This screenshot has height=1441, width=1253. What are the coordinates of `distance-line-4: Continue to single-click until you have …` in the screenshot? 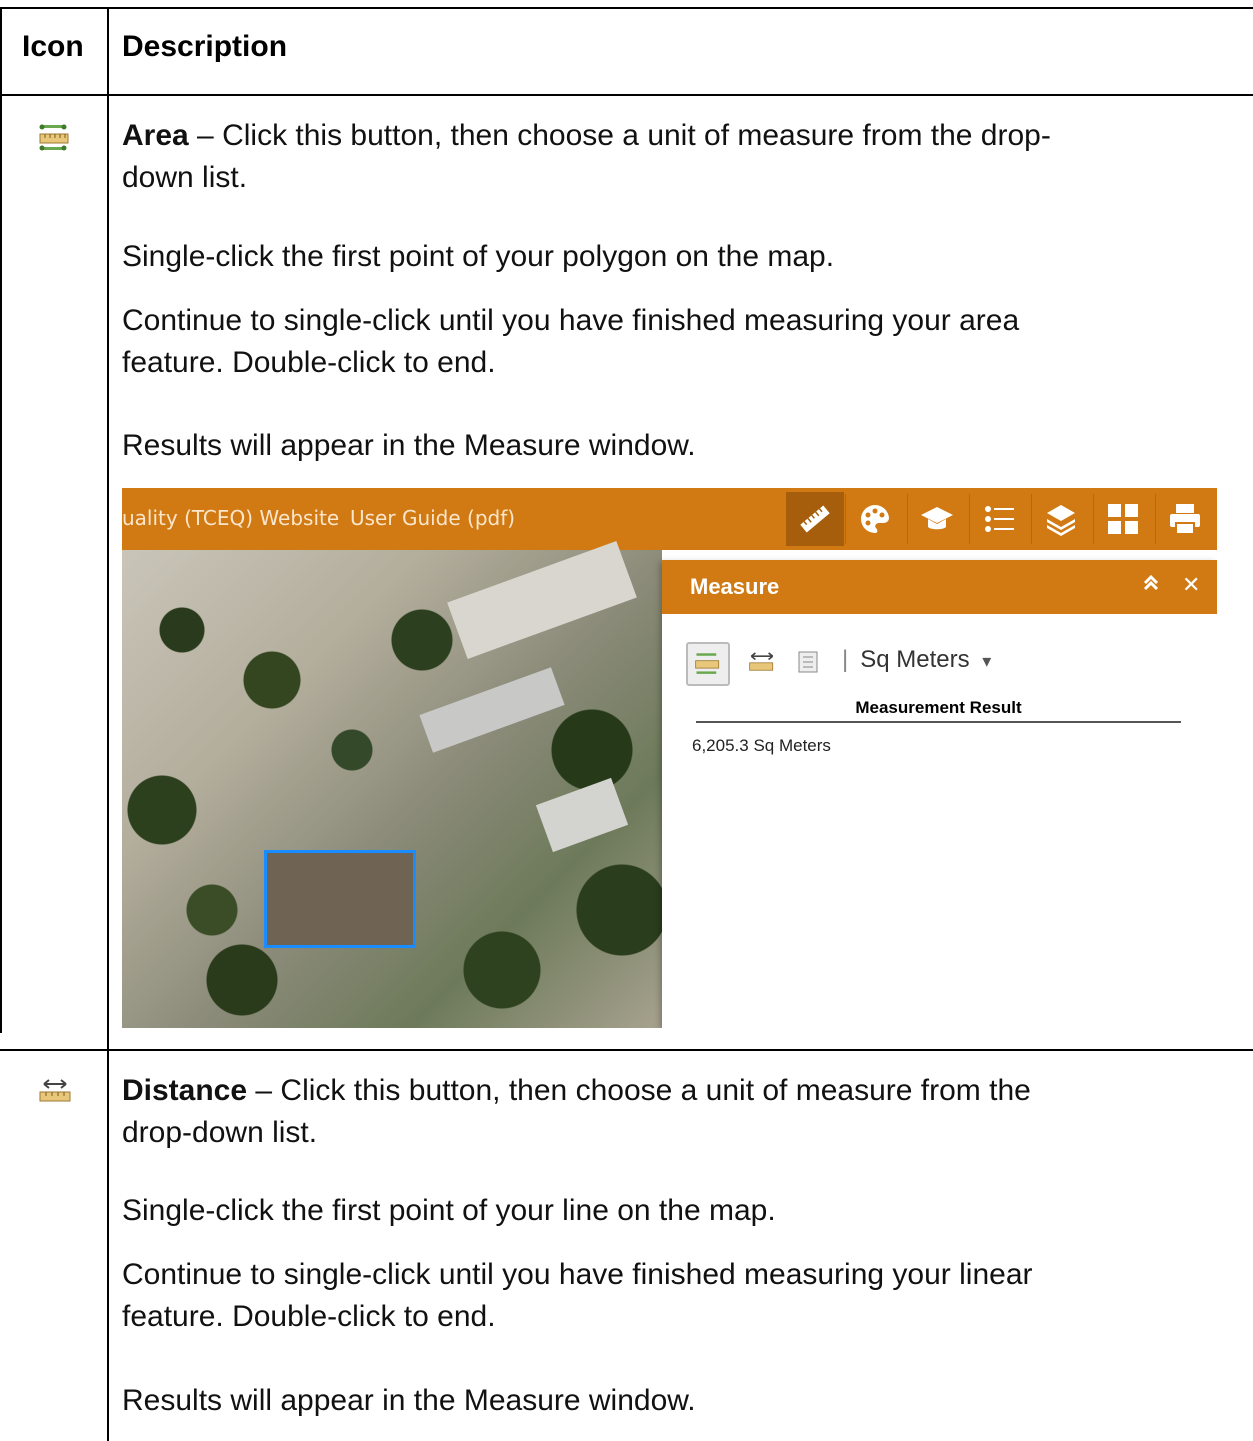 It's located at (577, 1274).